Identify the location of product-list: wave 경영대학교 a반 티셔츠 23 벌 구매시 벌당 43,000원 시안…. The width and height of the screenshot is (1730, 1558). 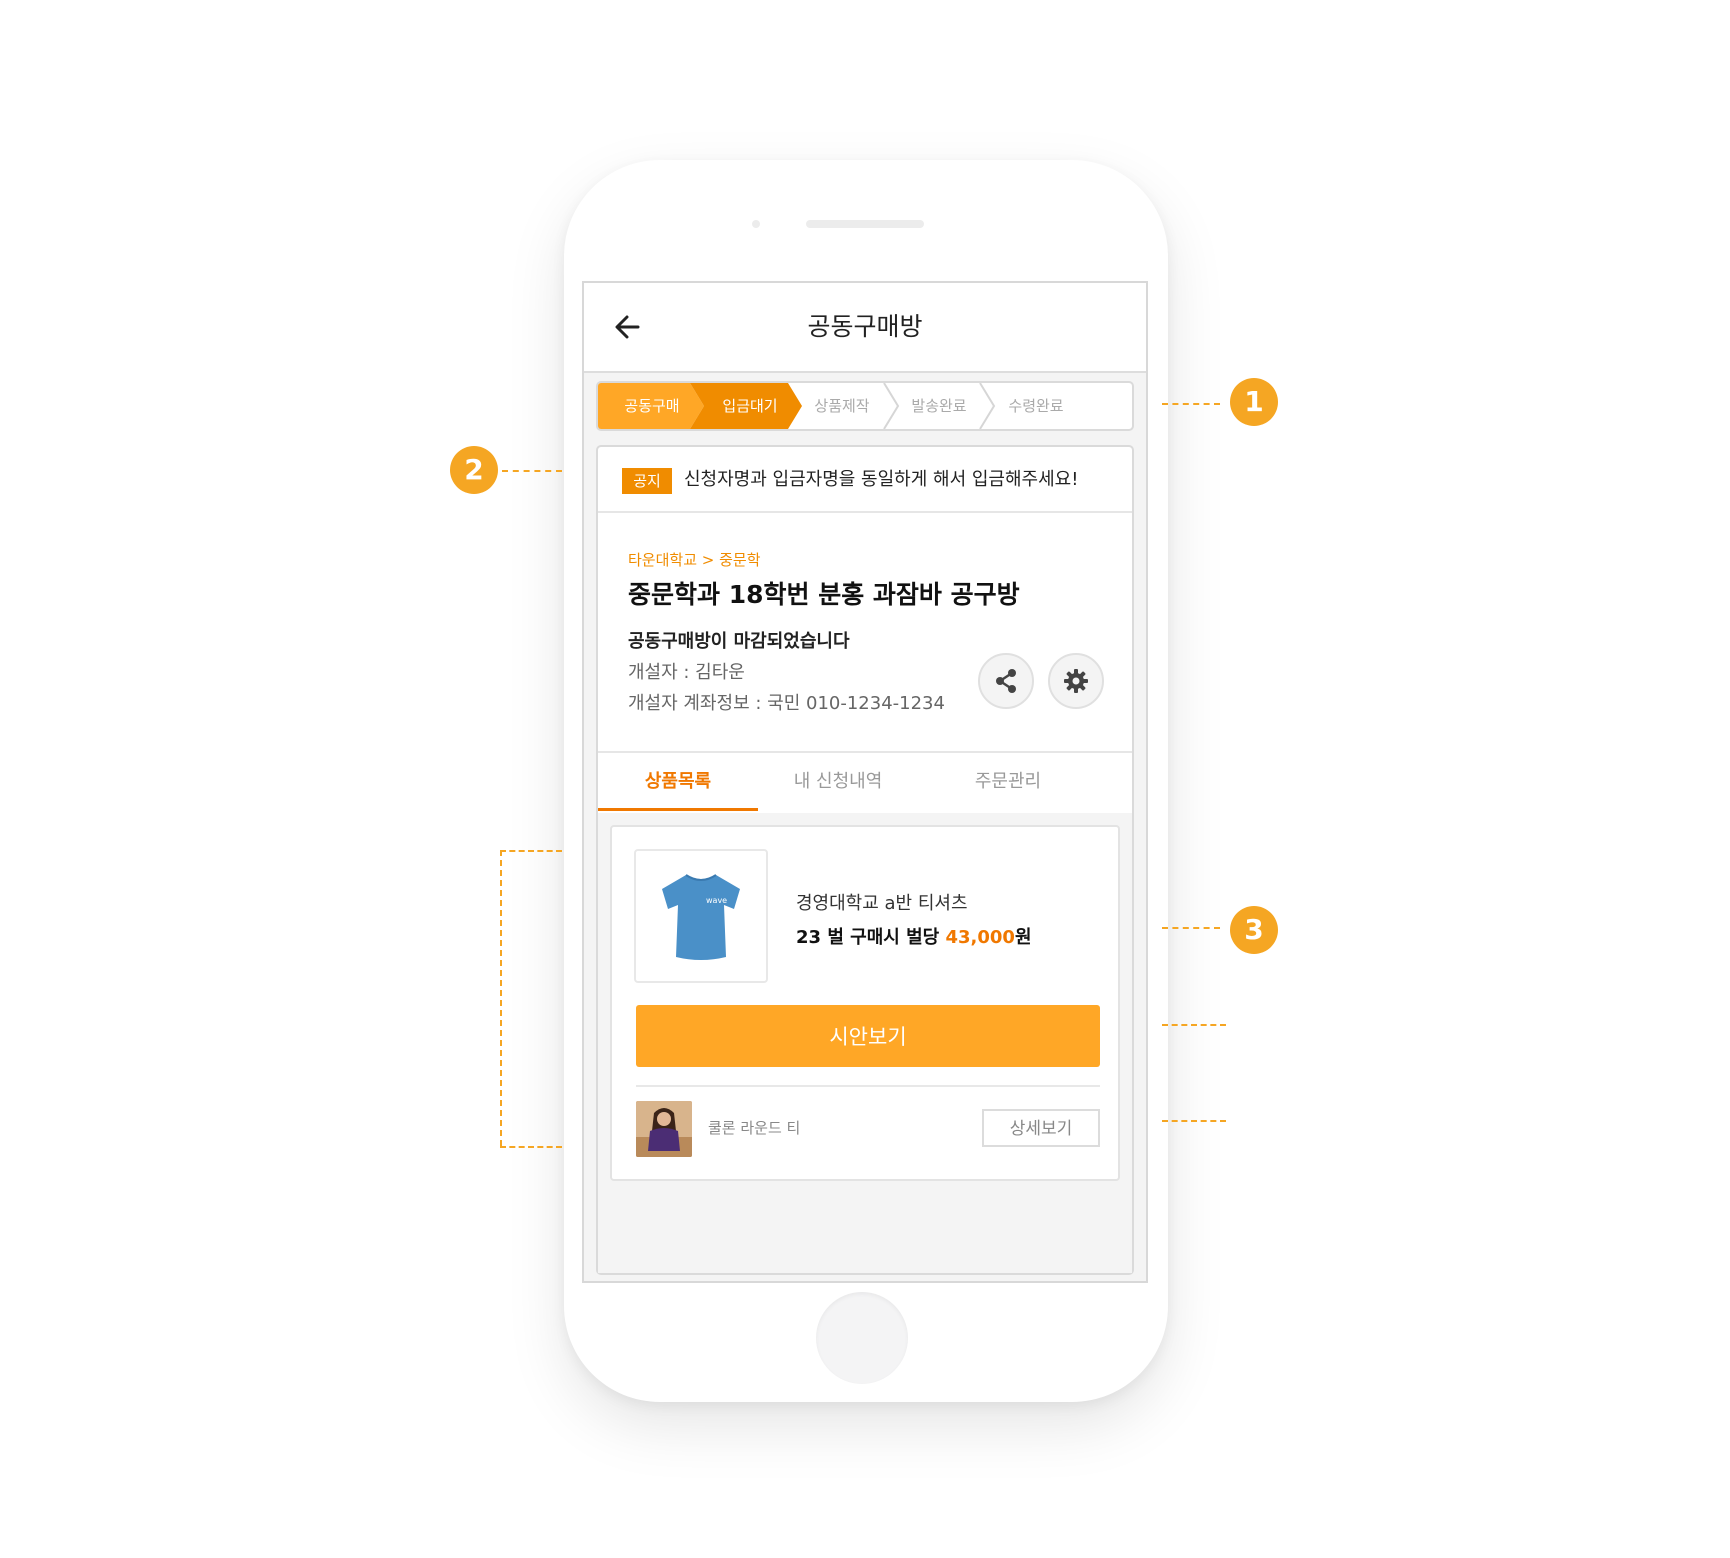
(865, 1043).